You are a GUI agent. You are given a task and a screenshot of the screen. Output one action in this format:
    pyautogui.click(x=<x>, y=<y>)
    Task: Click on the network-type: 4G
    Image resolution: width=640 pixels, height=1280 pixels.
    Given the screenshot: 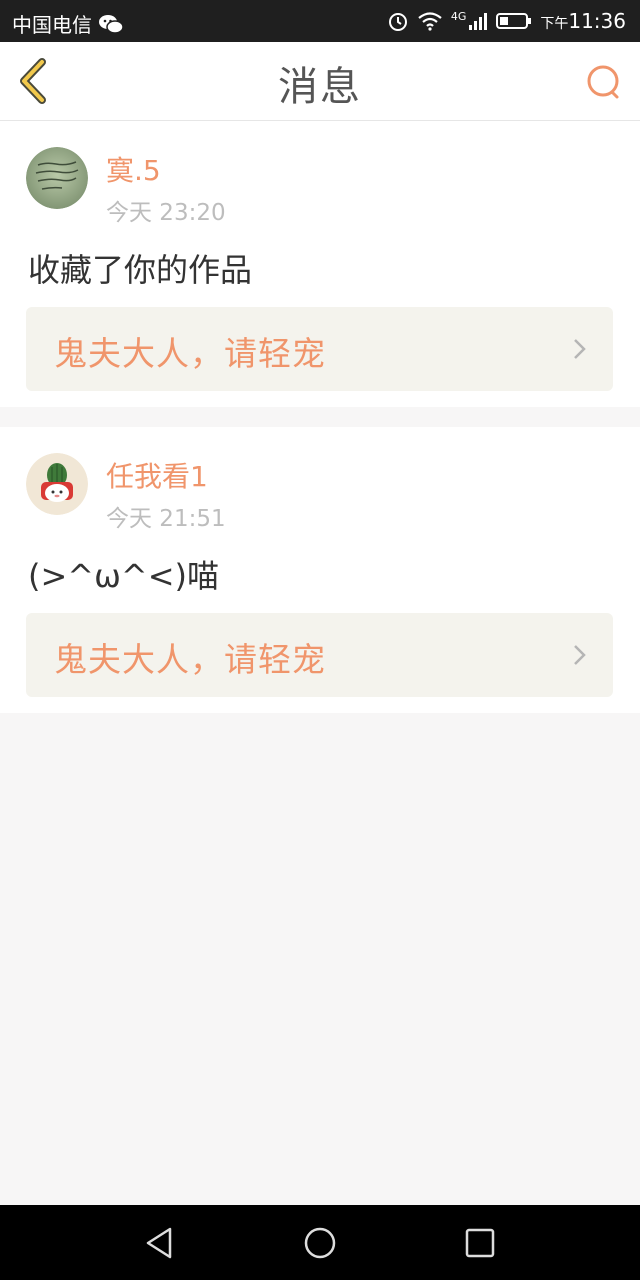 What is the action you would take?
    pyautogui.click(x=458, y=16)
    